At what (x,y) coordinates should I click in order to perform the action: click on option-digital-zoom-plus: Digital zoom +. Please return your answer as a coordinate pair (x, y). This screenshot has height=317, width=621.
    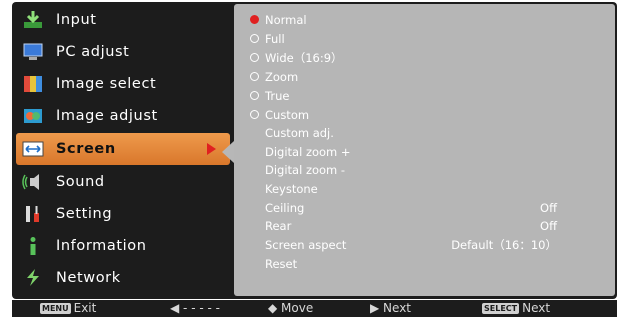
    Looking at the image, I should click on (424, 152).